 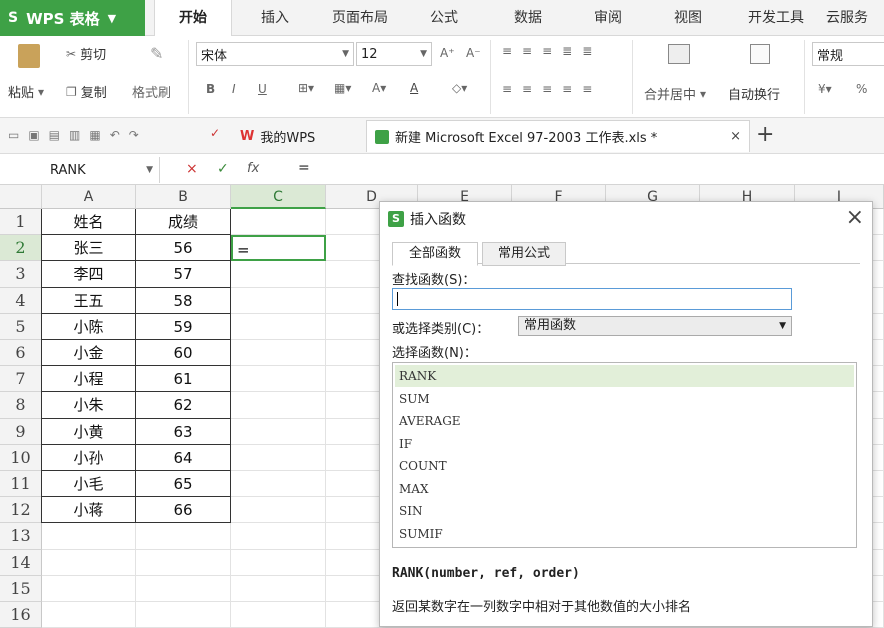 What do you see at coordinates (754, 93) in the screenshot?
I see `wrap-text-button: 自动换行` at bounding box center [754, 93].